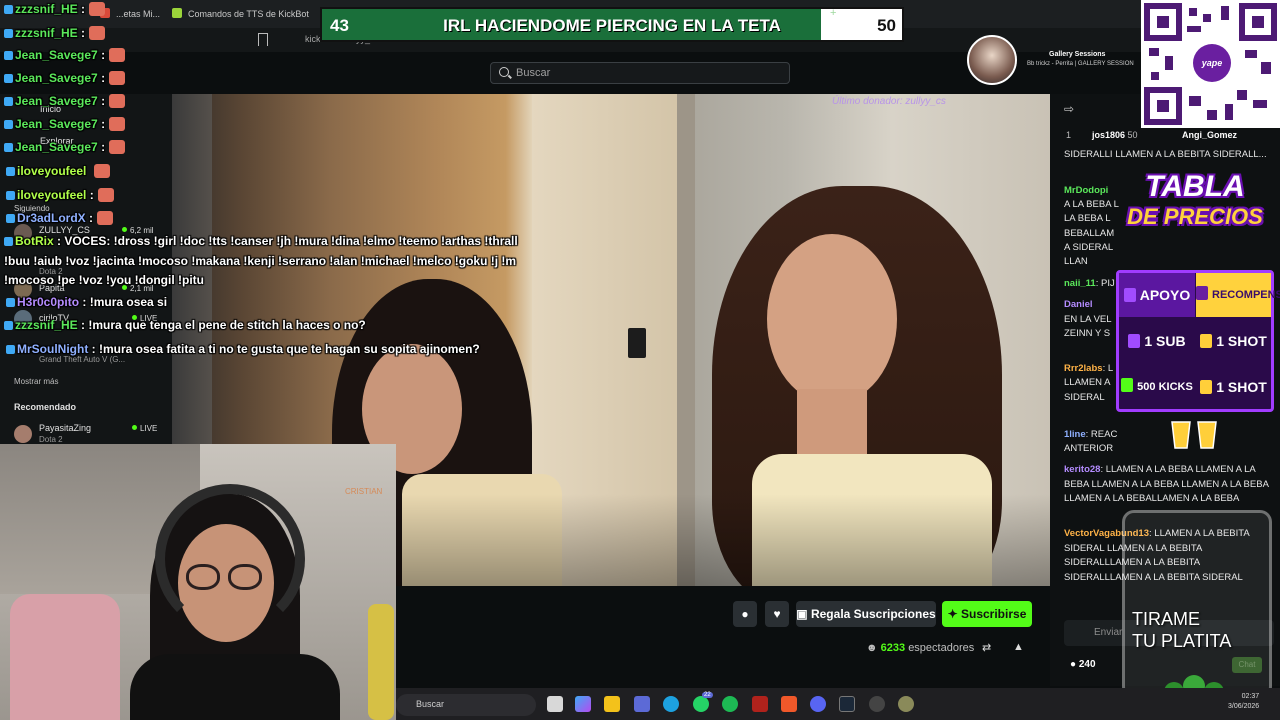 This screenshot has height=720, width=1280. What do you see at coordinates (466, 705) in the screenshot?
I see `taskbar-search: Buscar` at bounding box center [466, 705].